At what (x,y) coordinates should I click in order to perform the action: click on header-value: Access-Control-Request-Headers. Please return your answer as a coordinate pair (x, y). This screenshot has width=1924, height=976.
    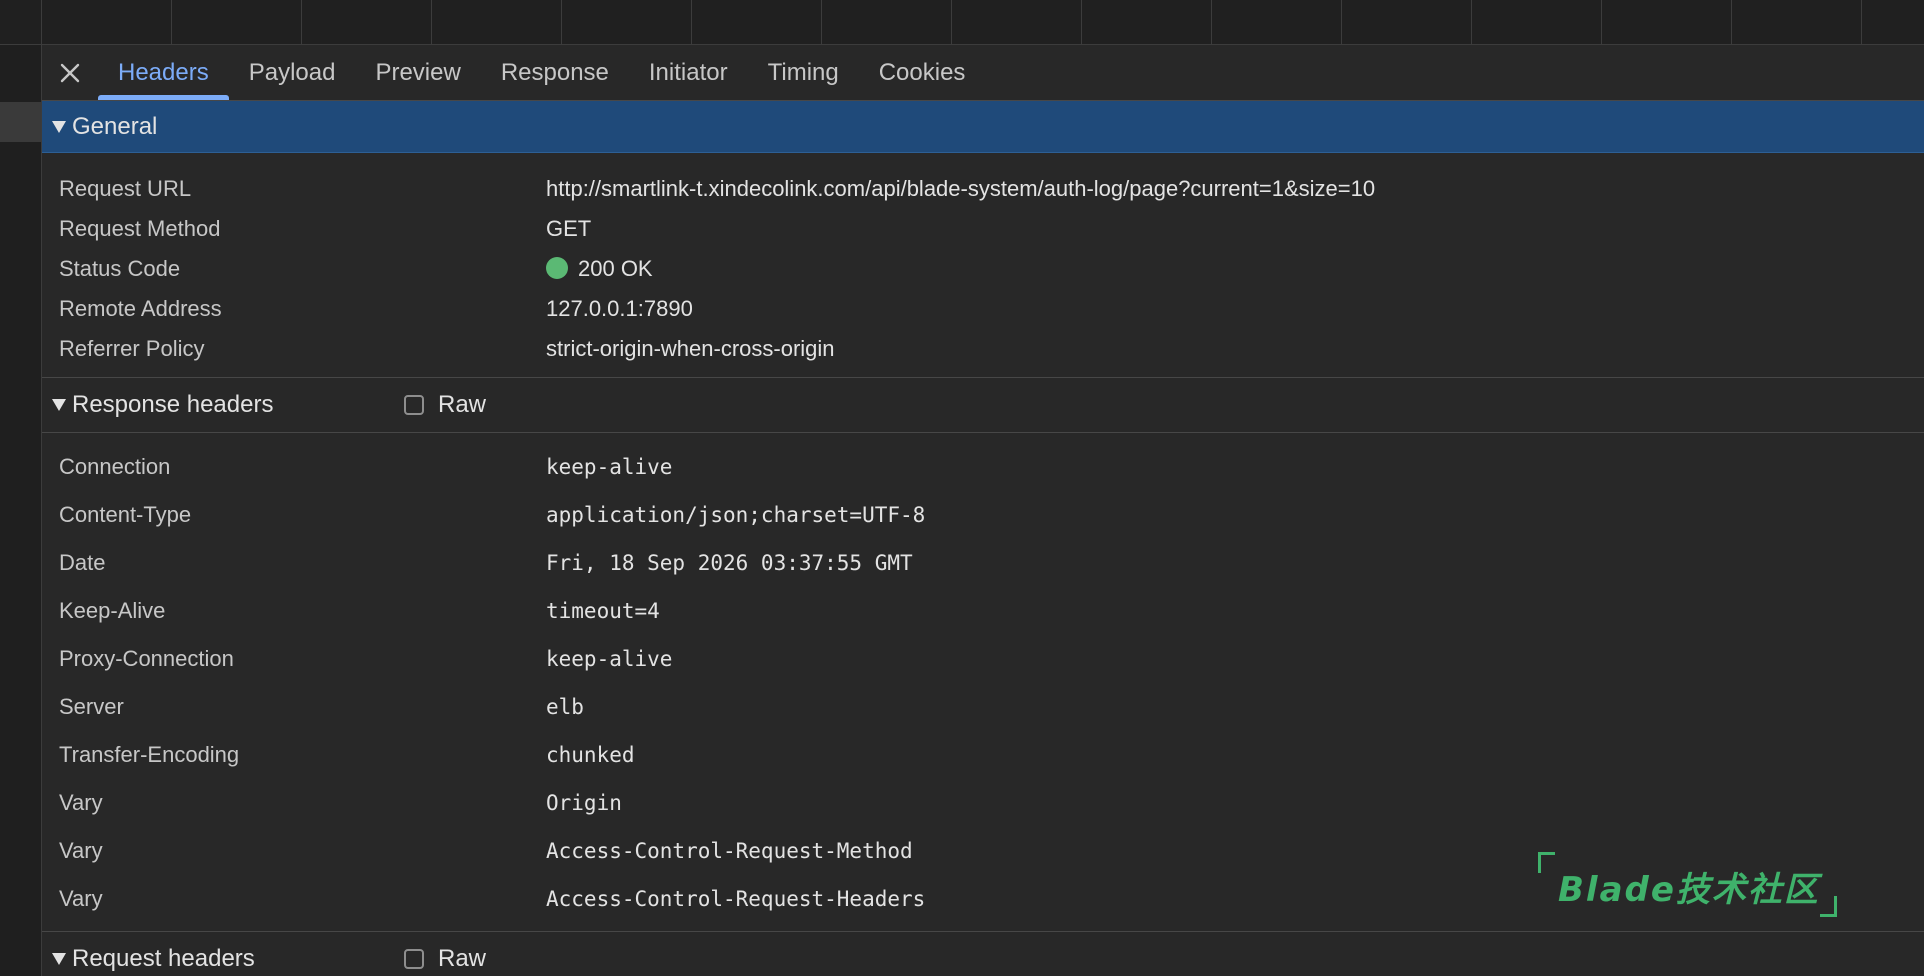
    Looking at the image, I should click on (735, 899).